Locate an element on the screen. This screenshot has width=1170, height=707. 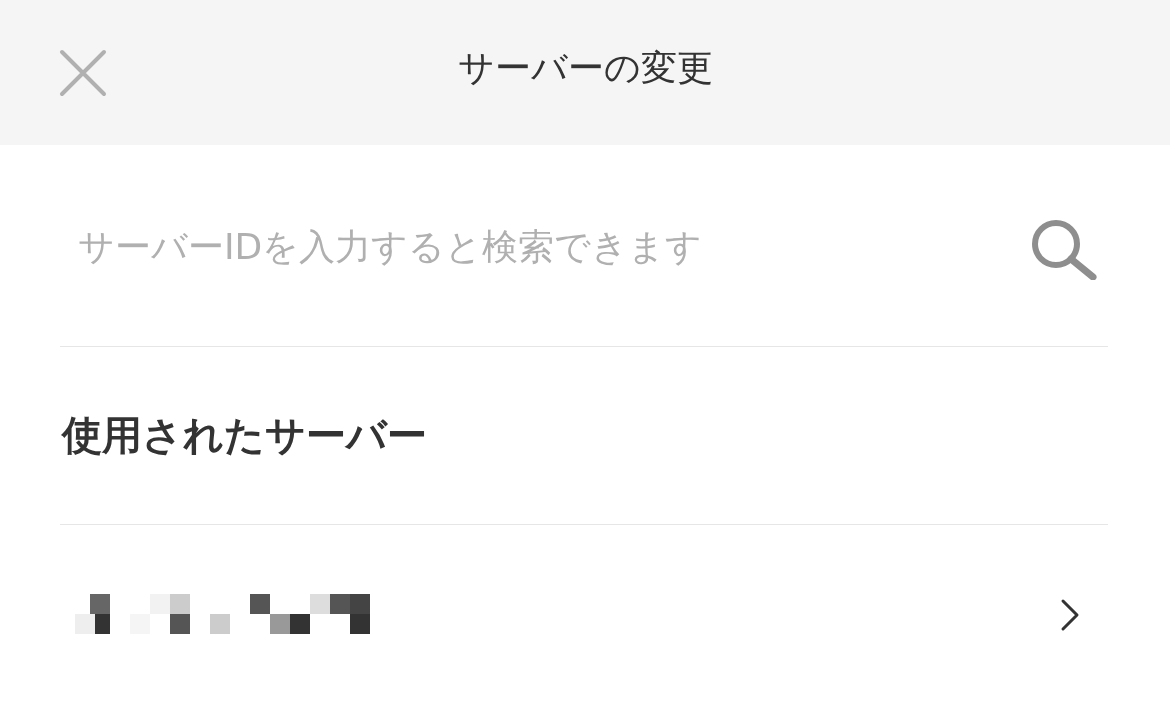
search-field: サーバーIDを入力すると検索できます is located at coordinates (545, 246).